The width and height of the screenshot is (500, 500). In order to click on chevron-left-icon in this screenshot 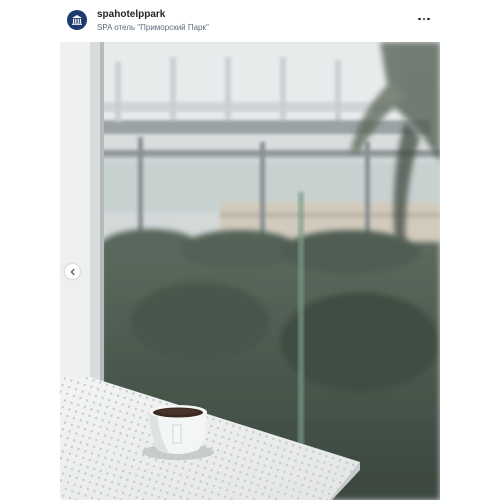, I will do `click(72, 271)`.